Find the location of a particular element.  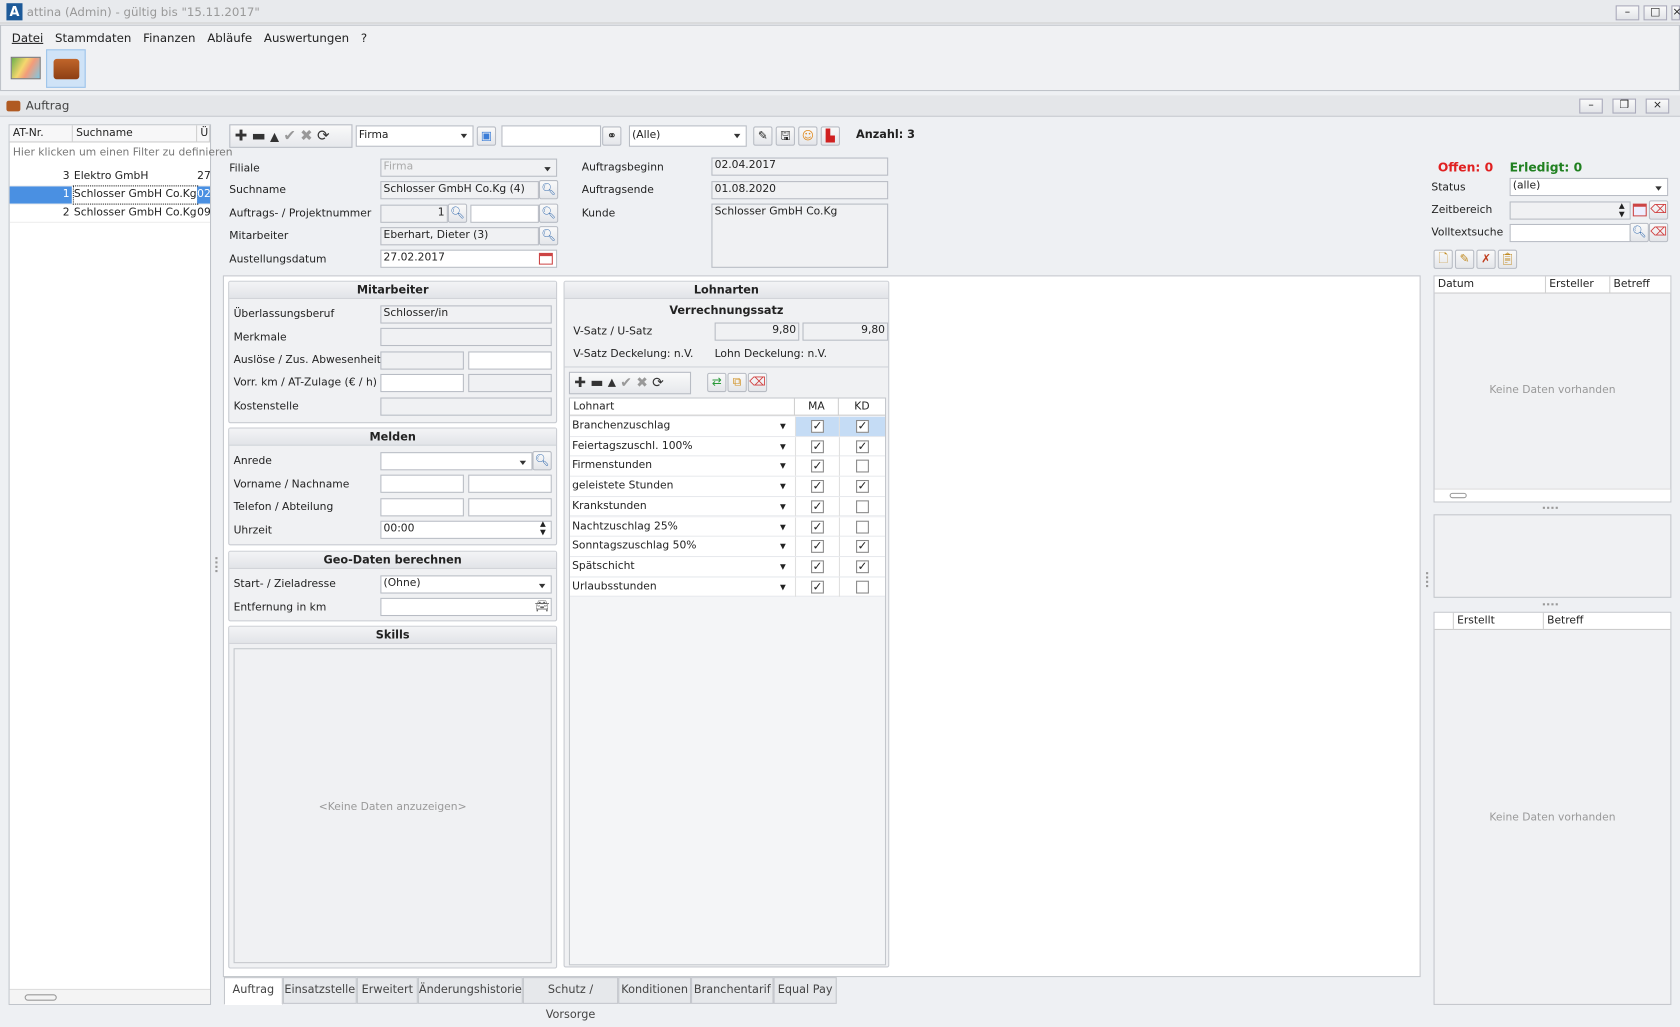

kostenstelle-field is located at coordinates (466, 406).